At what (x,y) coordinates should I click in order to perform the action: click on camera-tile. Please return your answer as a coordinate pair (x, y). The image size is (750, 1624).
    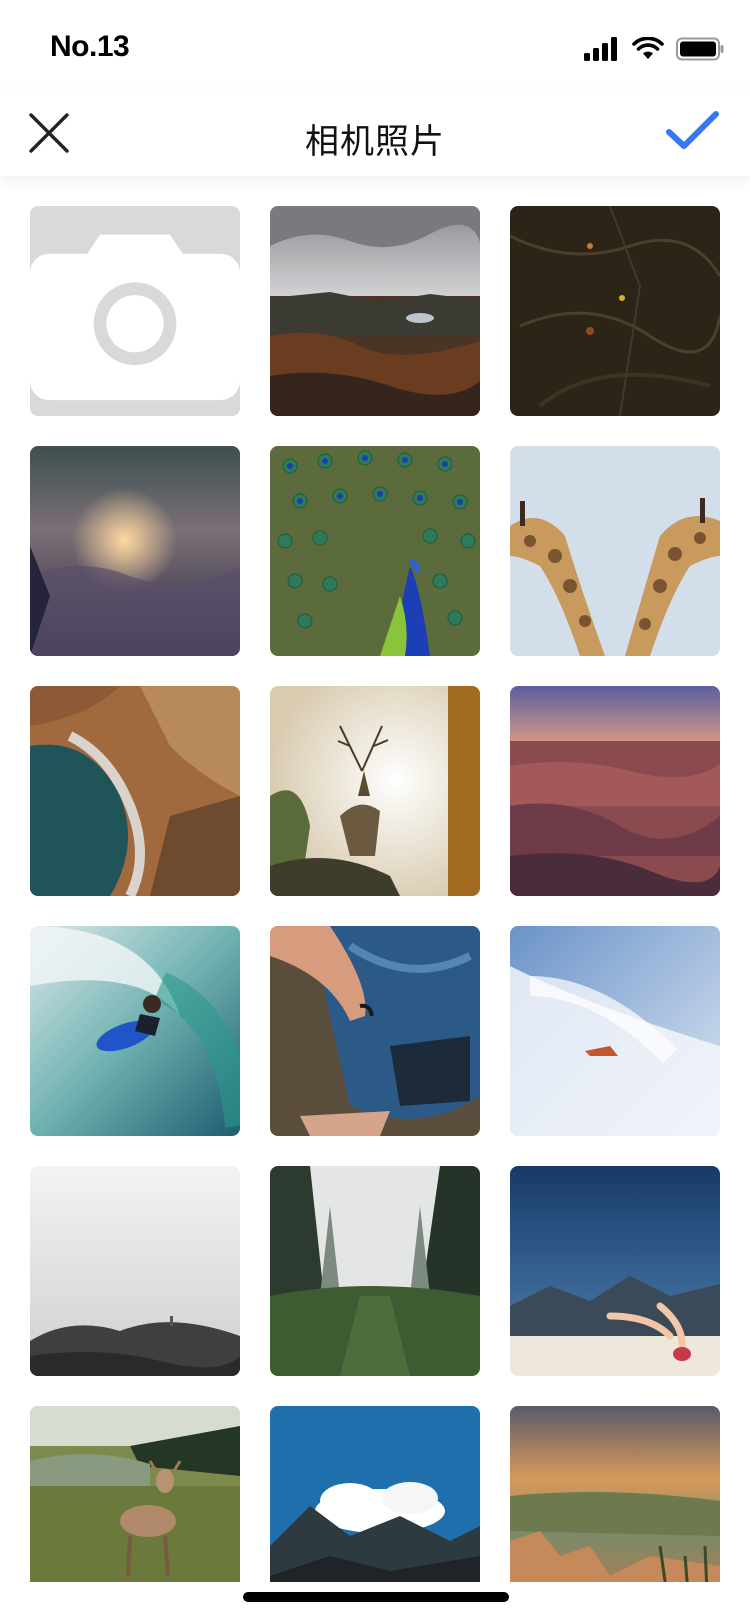
    Looking at the image, I should click on (135, 311).